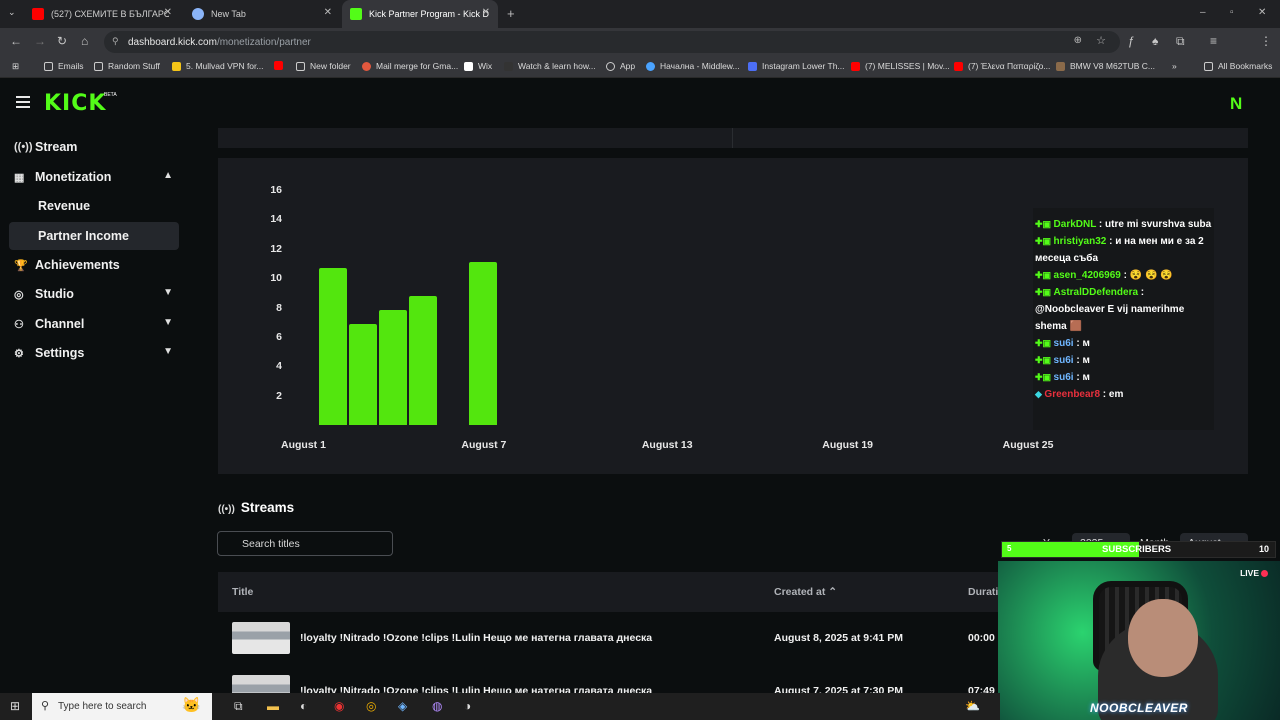 The height and width of the screenshot is (720, 1280). What do you see at coordinates (1096, 292) in the screenshot?
I see `chat-username: AstralDDefendera` at bounding box center [1096, 292].